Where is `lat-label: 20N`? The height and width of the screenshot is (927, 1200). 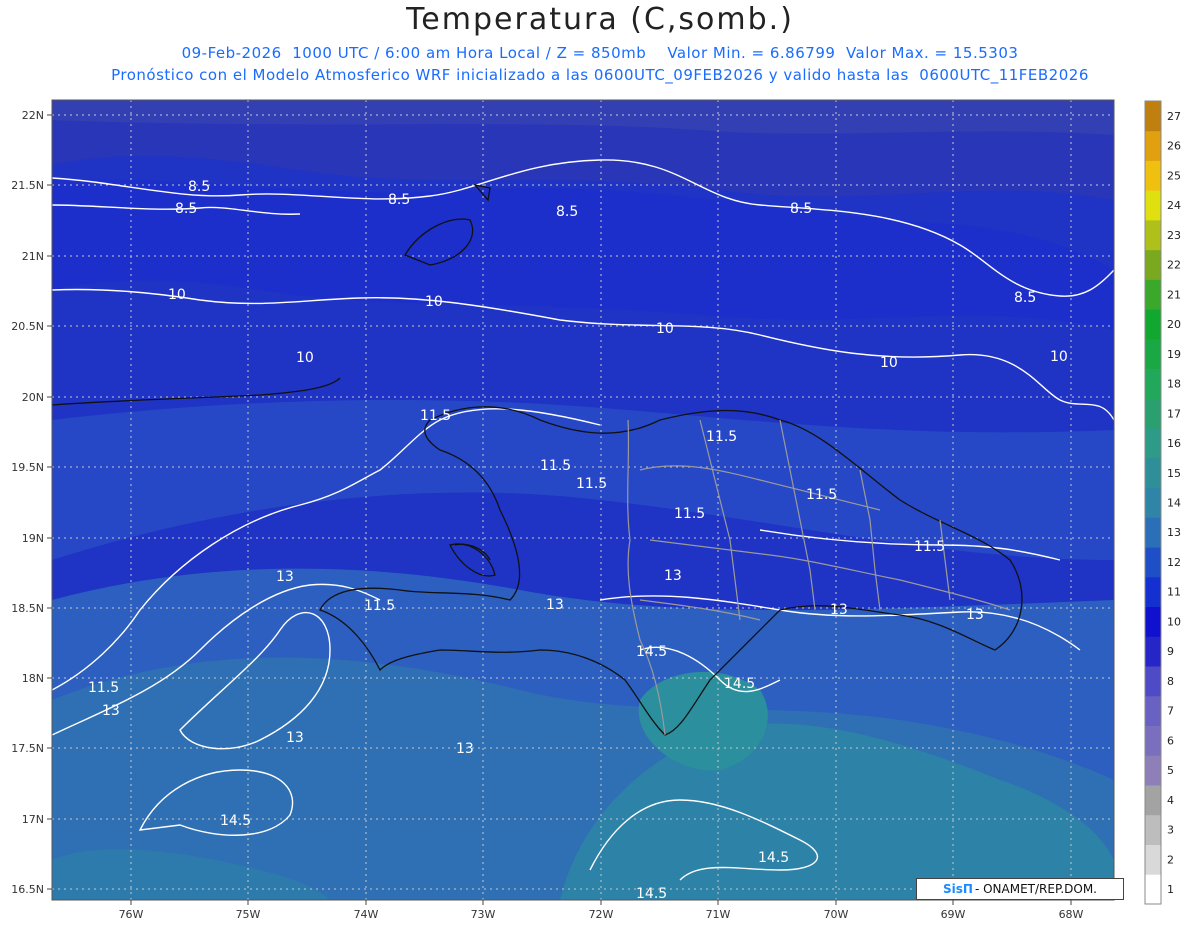
lat-label: 20N is located at coordinates (33, 397).